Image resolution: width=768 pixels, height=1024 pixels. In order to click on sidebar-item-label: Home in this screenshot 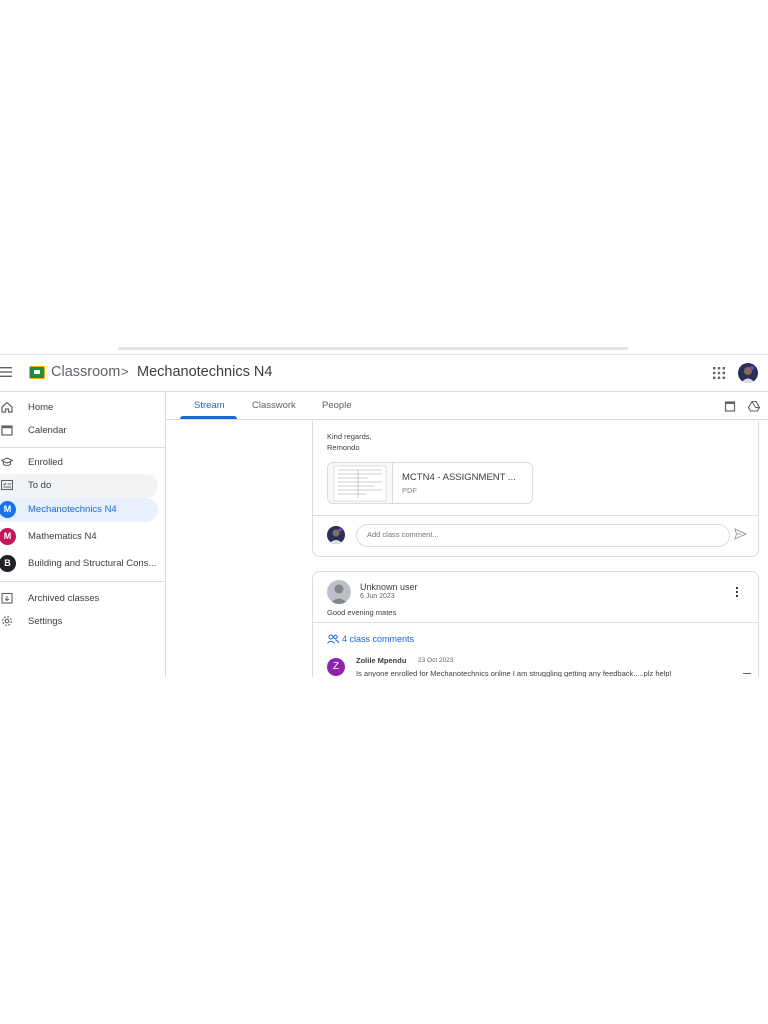, I will do `click(41, 407)`.